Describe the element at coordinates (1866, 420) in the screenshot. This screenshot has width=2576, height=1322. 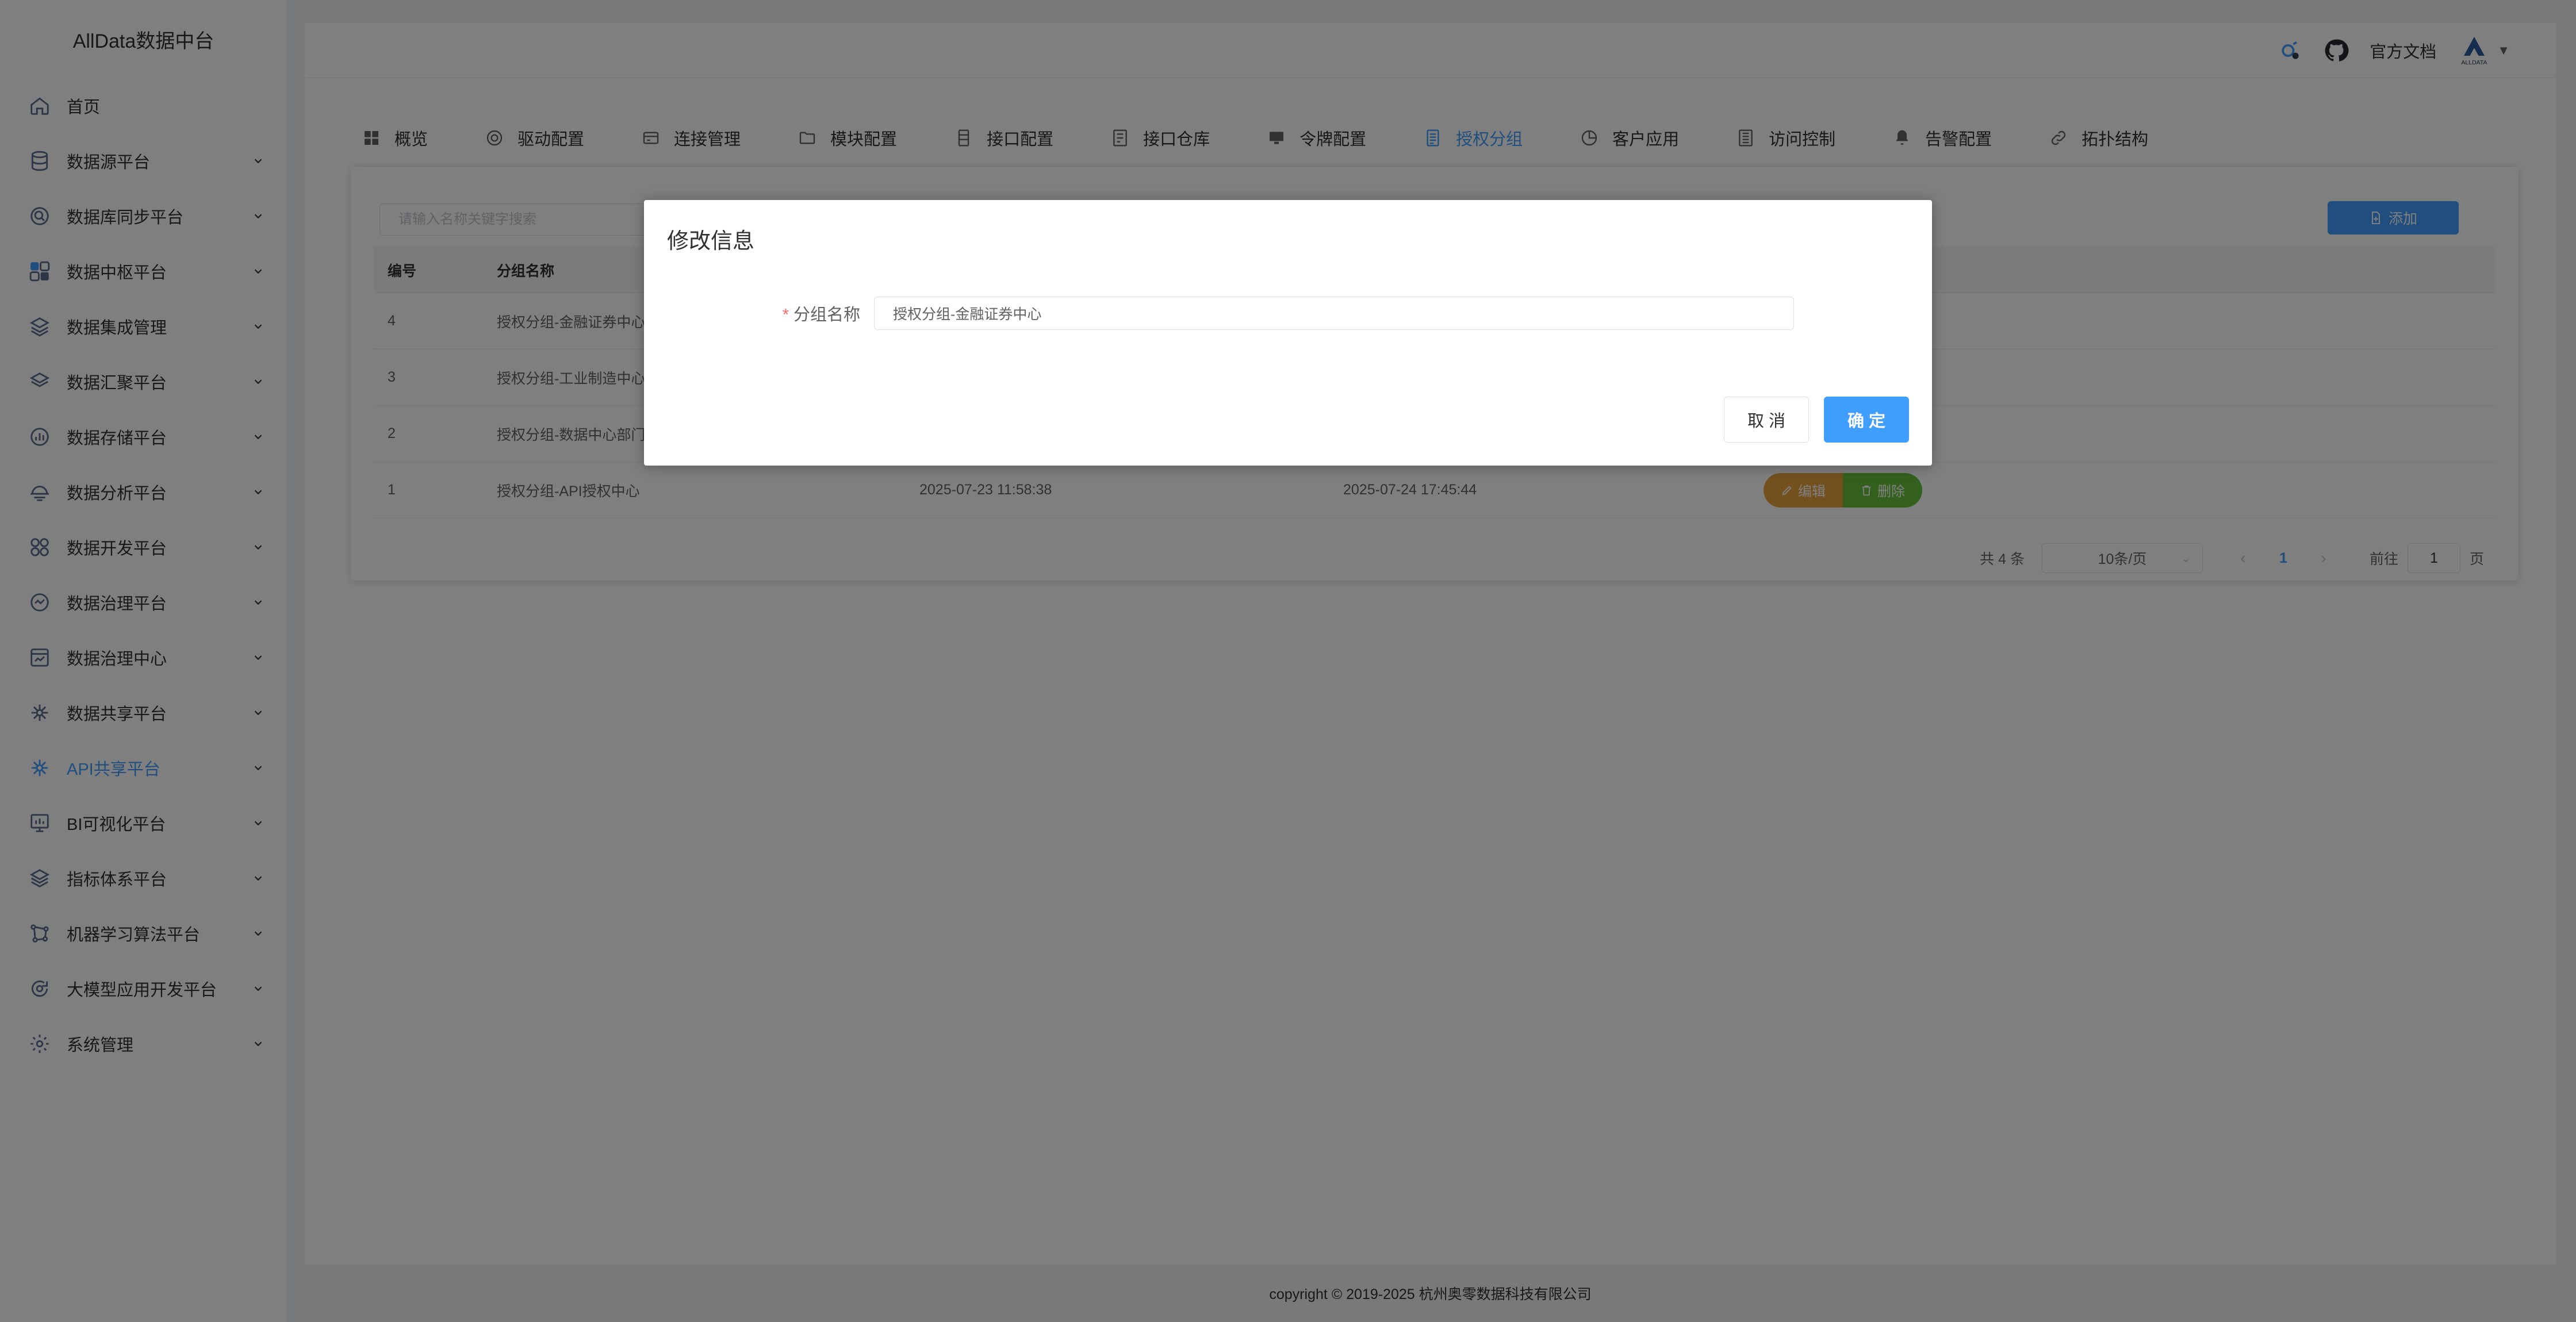
I see `confirm-button: 确 定` at that location.